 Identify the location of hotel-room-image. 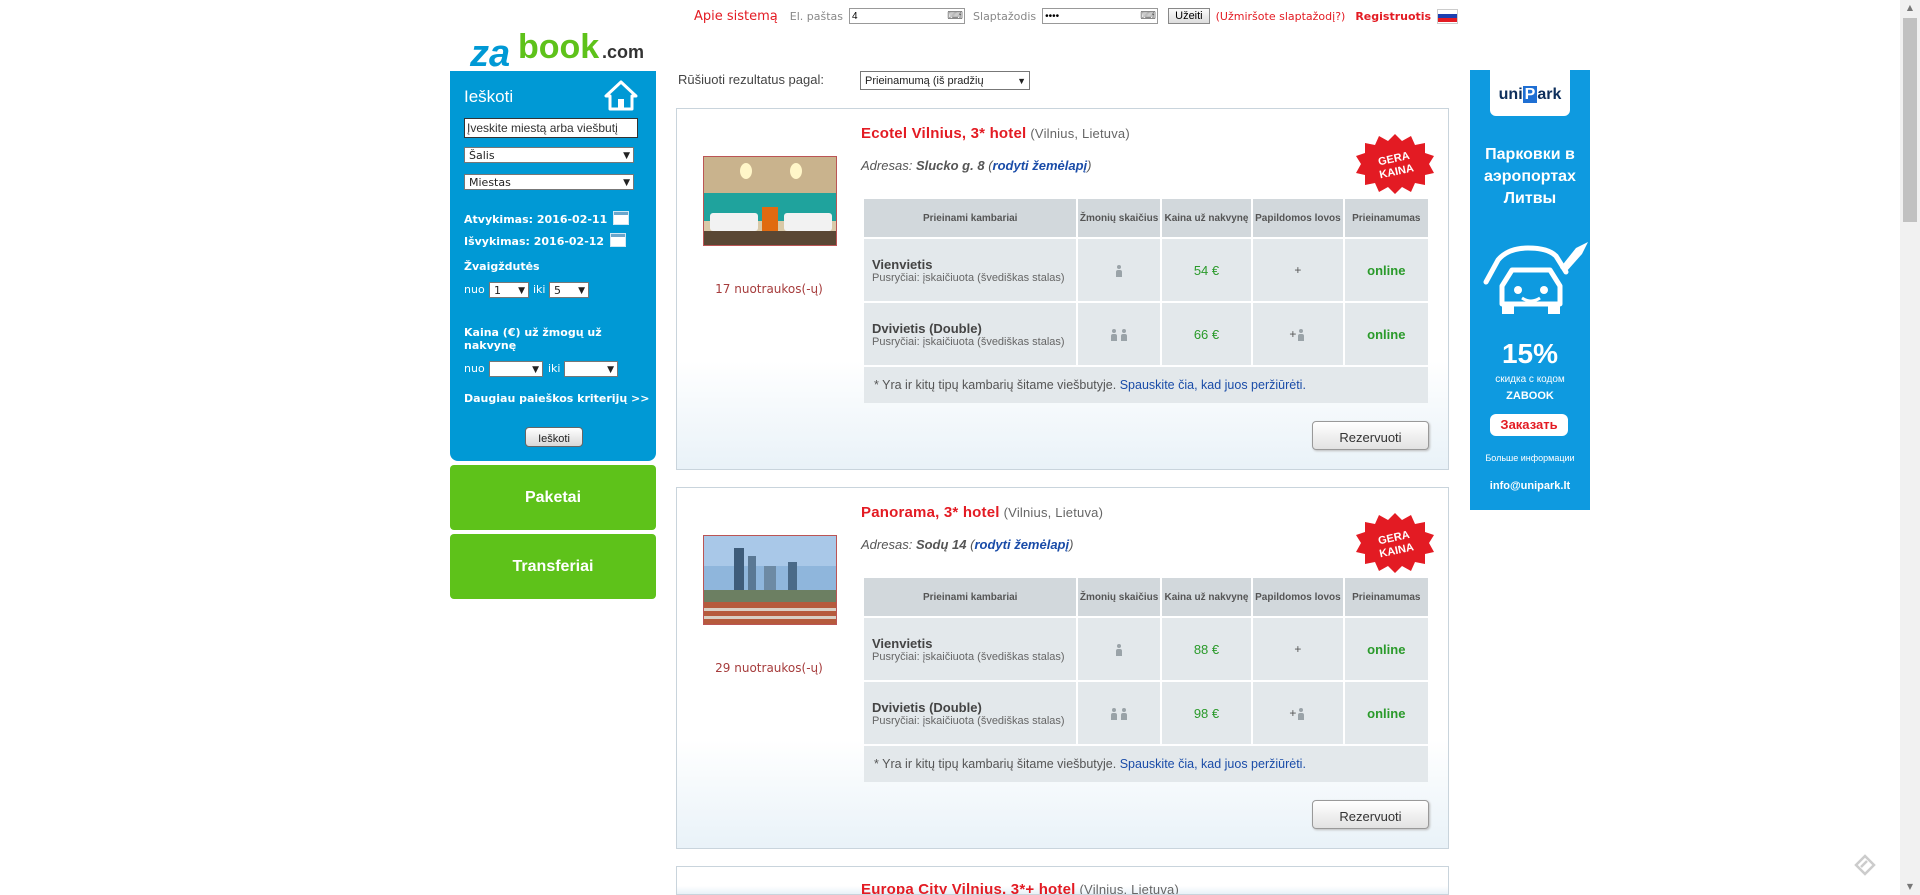
(770, 201).